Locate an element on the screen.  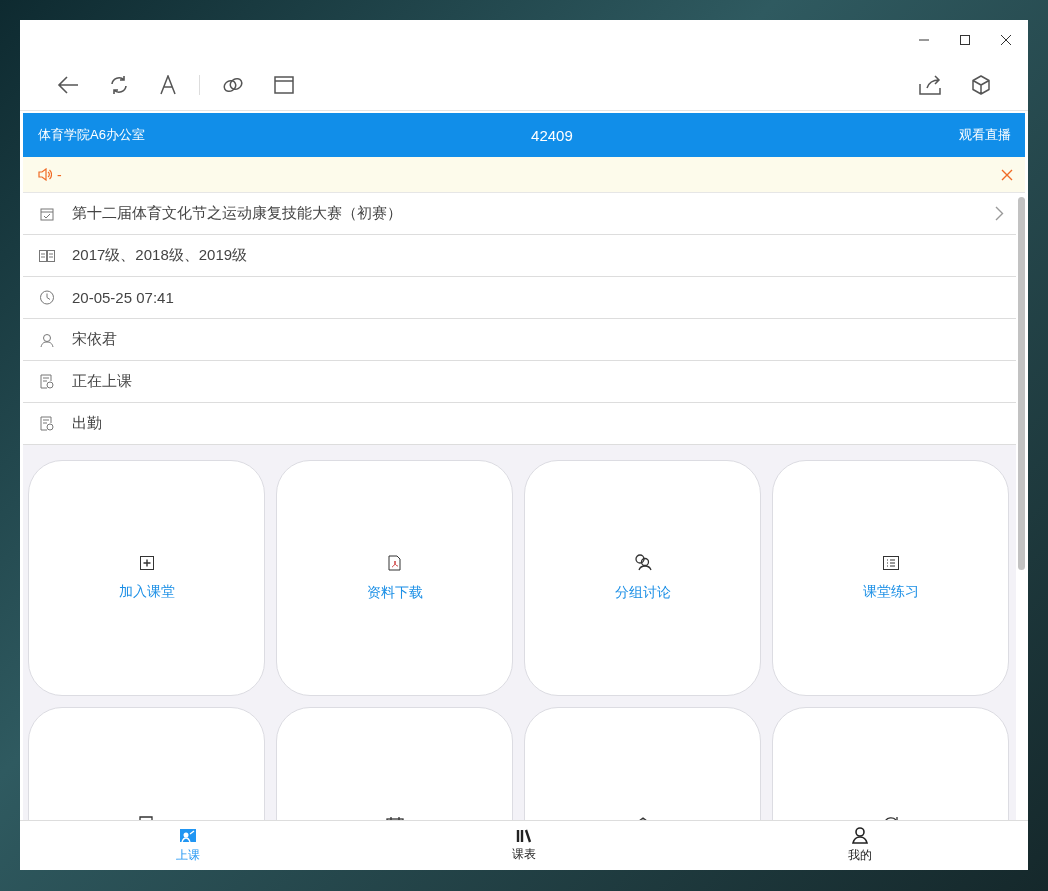
pdf-file-icon is located at coordinates (394, 562).